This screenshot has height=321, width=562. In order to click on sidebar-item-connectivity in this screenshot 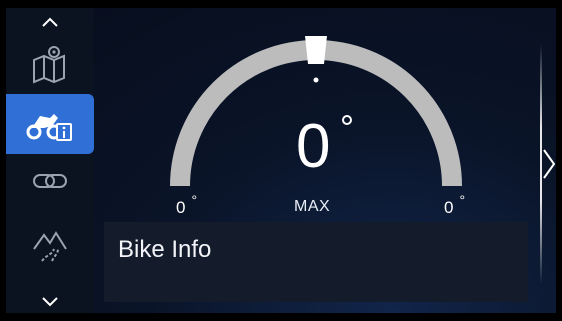, I will do `click(50, 181)`.